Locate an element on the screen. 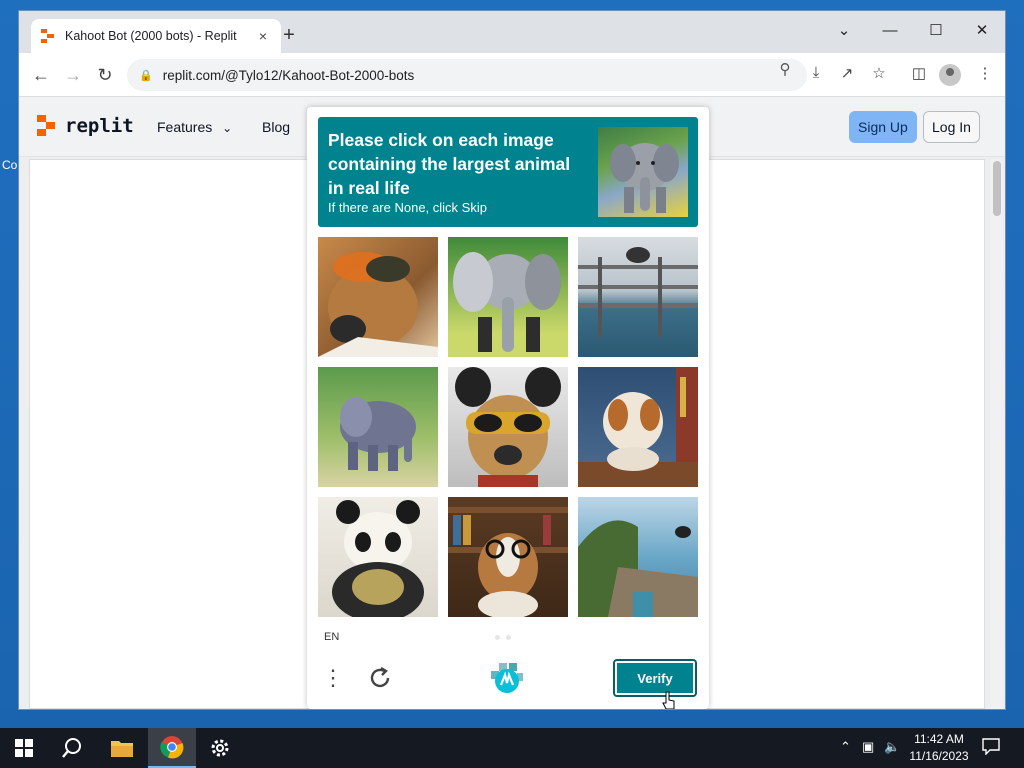  notification-icon is located at coordinates (991, 747).